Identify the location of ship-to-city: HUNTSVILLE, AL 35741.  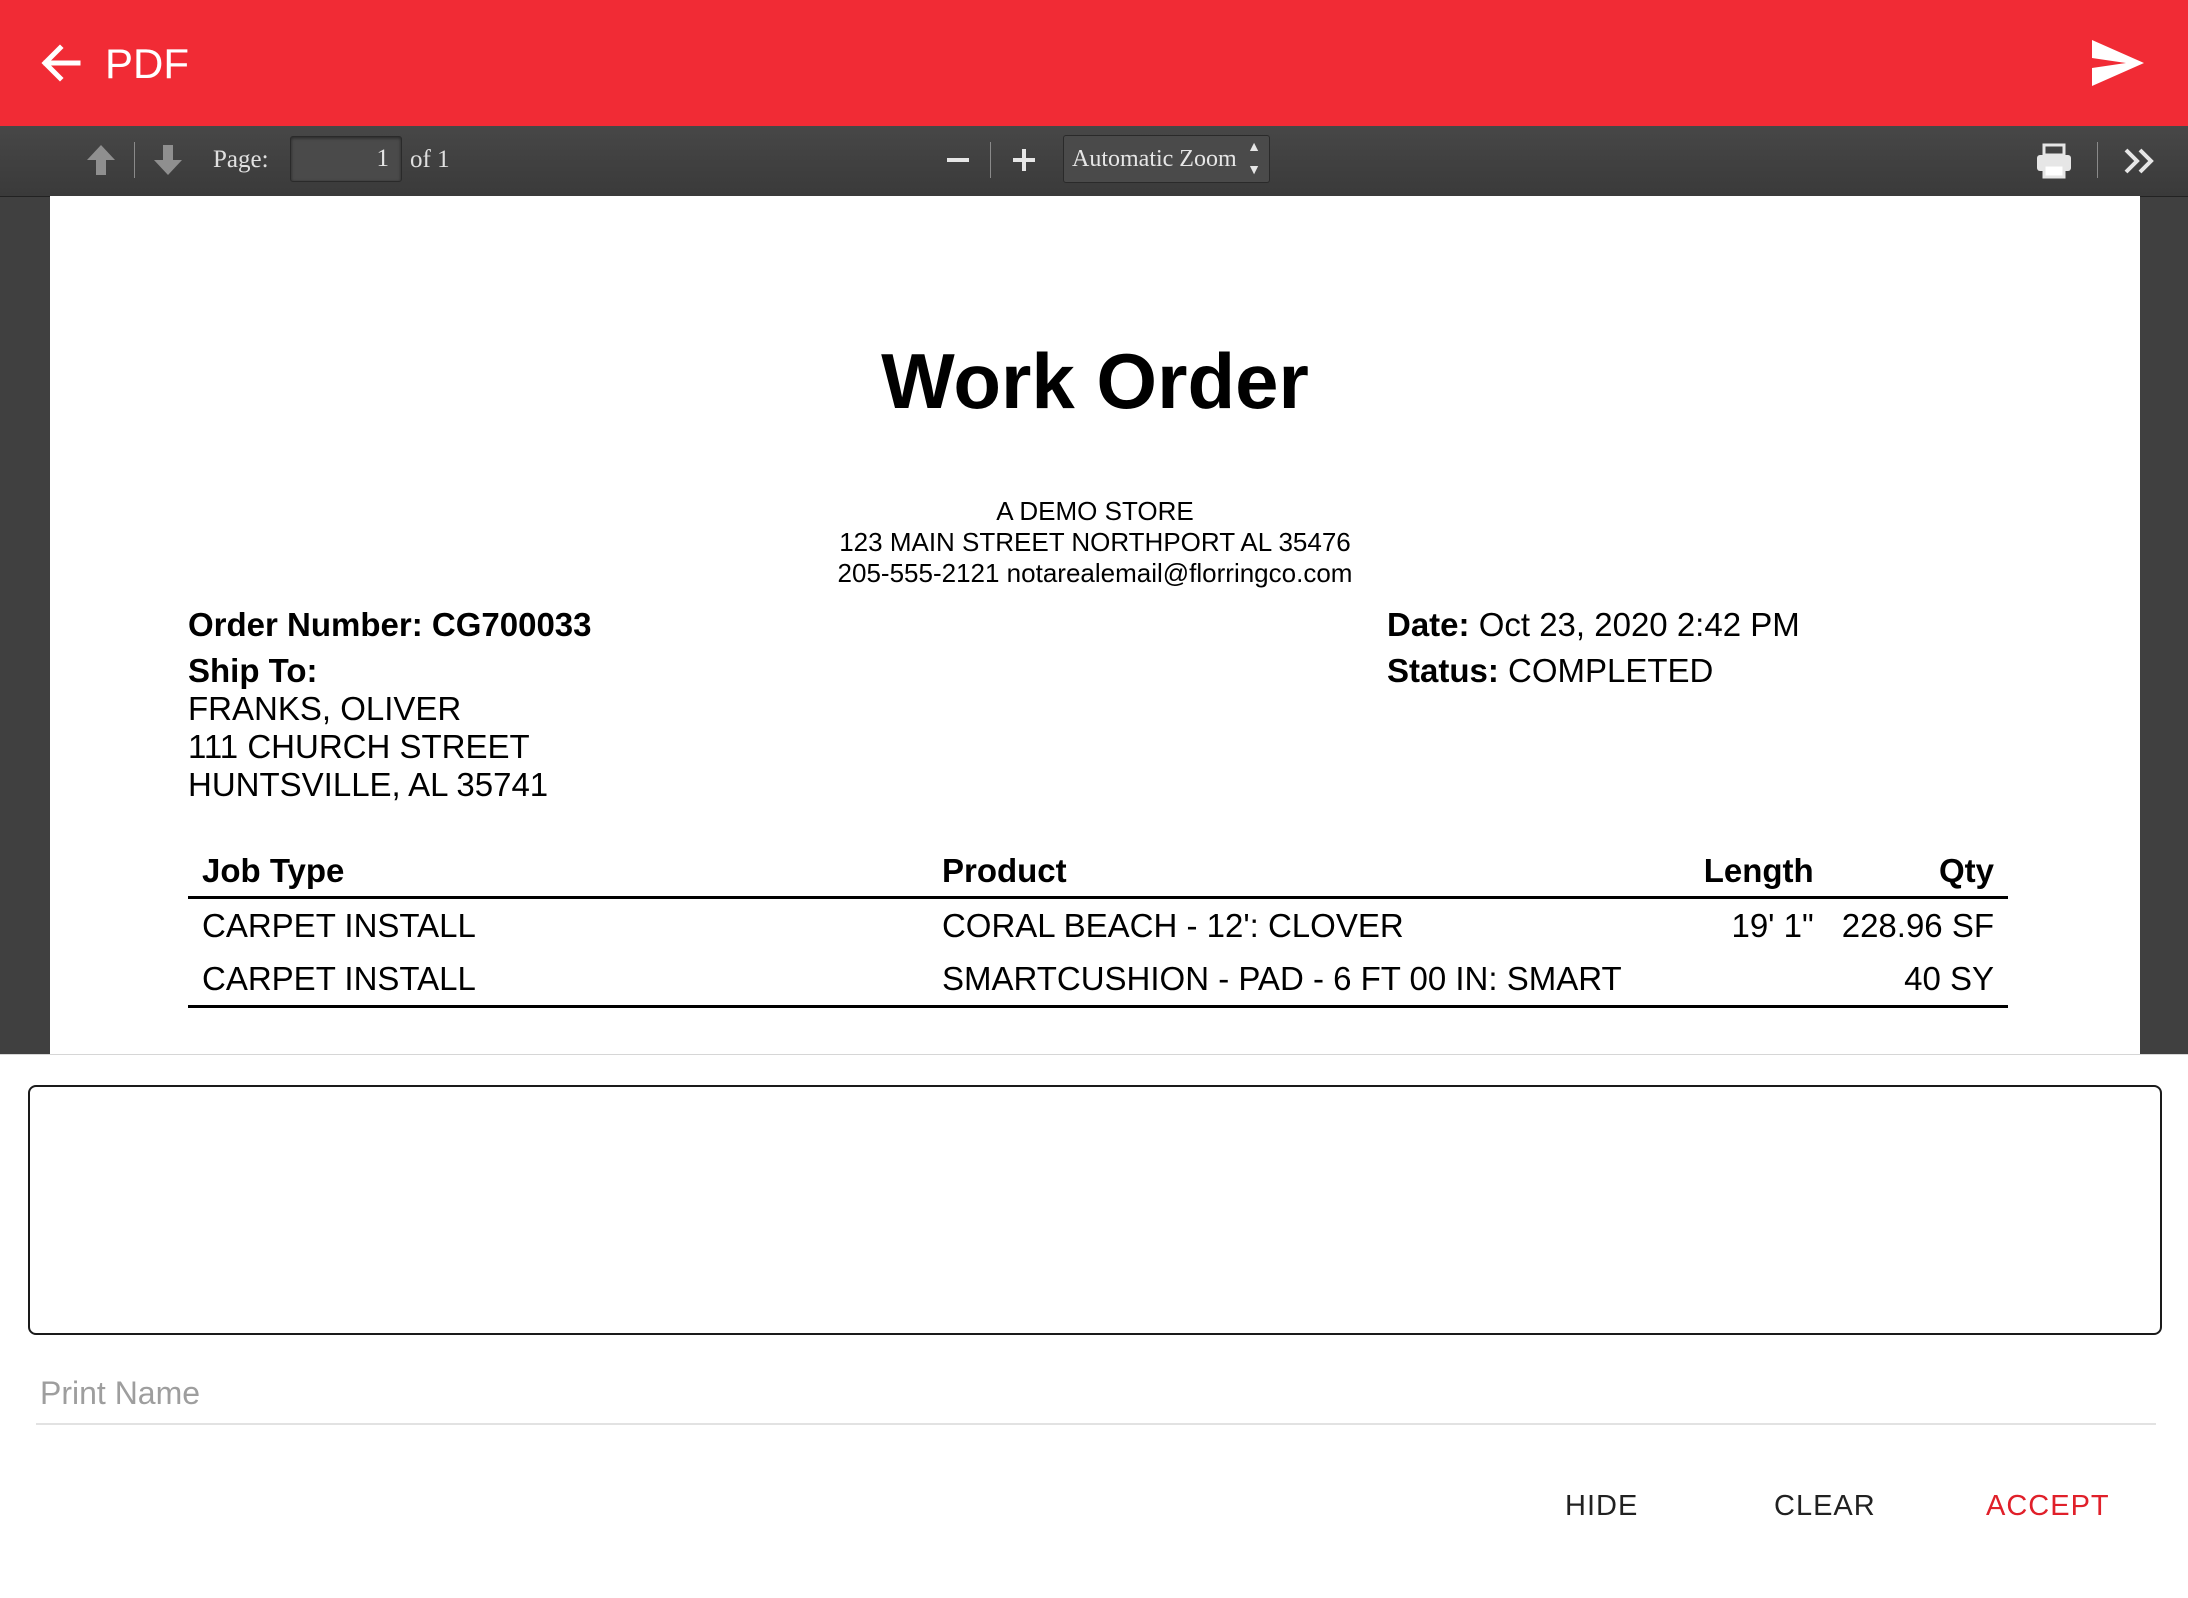
(368, 784).